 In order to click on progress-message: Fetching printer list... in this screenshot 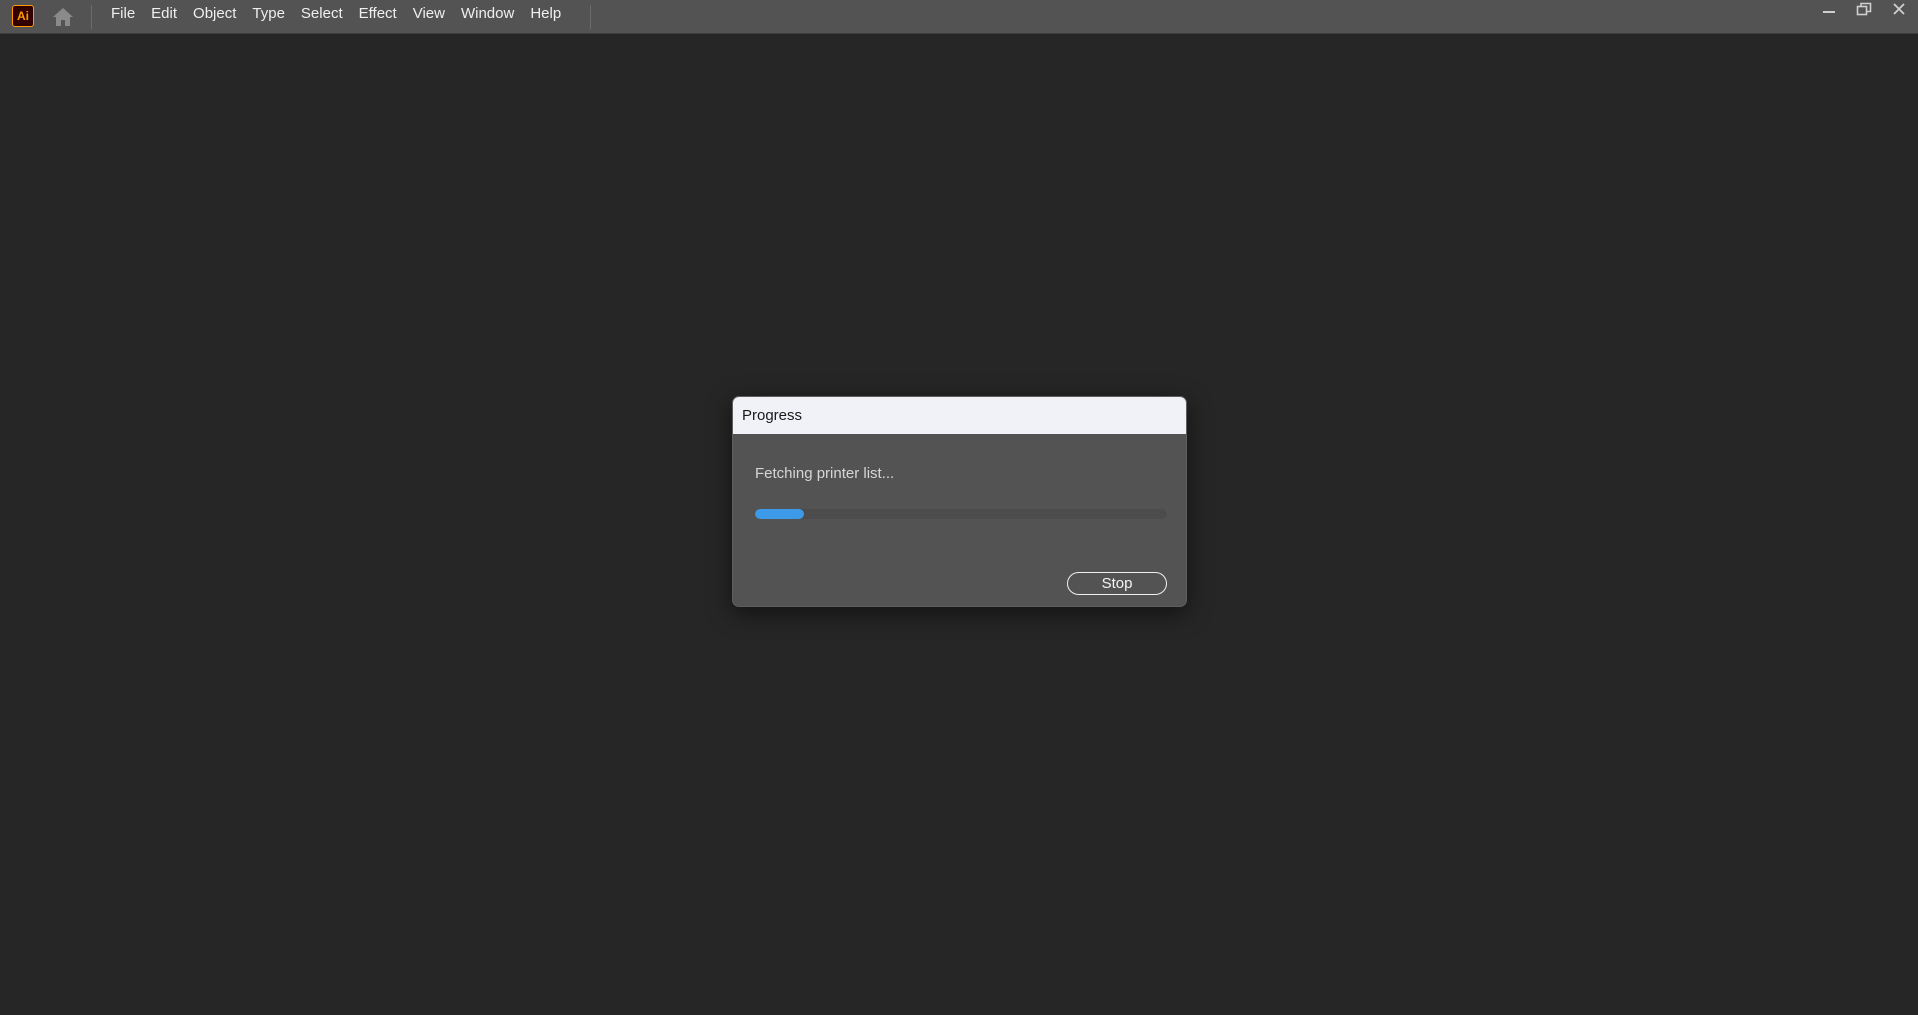, I will do `click(825, 473)`.